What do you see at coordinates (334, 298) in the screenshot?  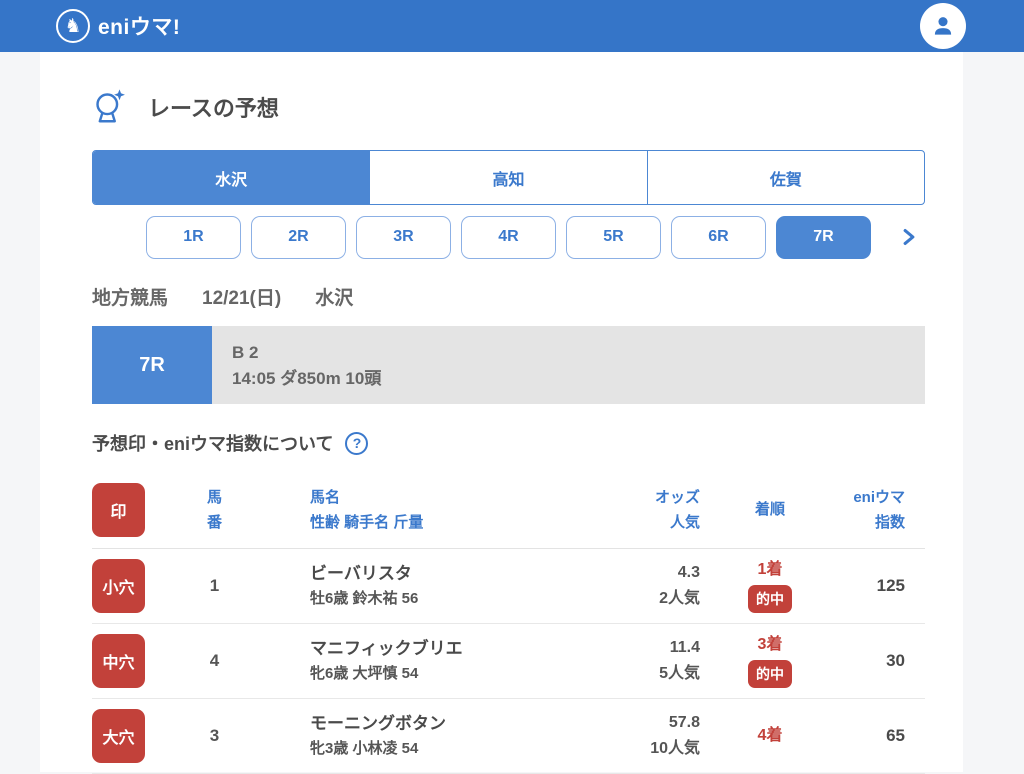 I see `race-venue: 水沢` at bounding box center [334, 298].